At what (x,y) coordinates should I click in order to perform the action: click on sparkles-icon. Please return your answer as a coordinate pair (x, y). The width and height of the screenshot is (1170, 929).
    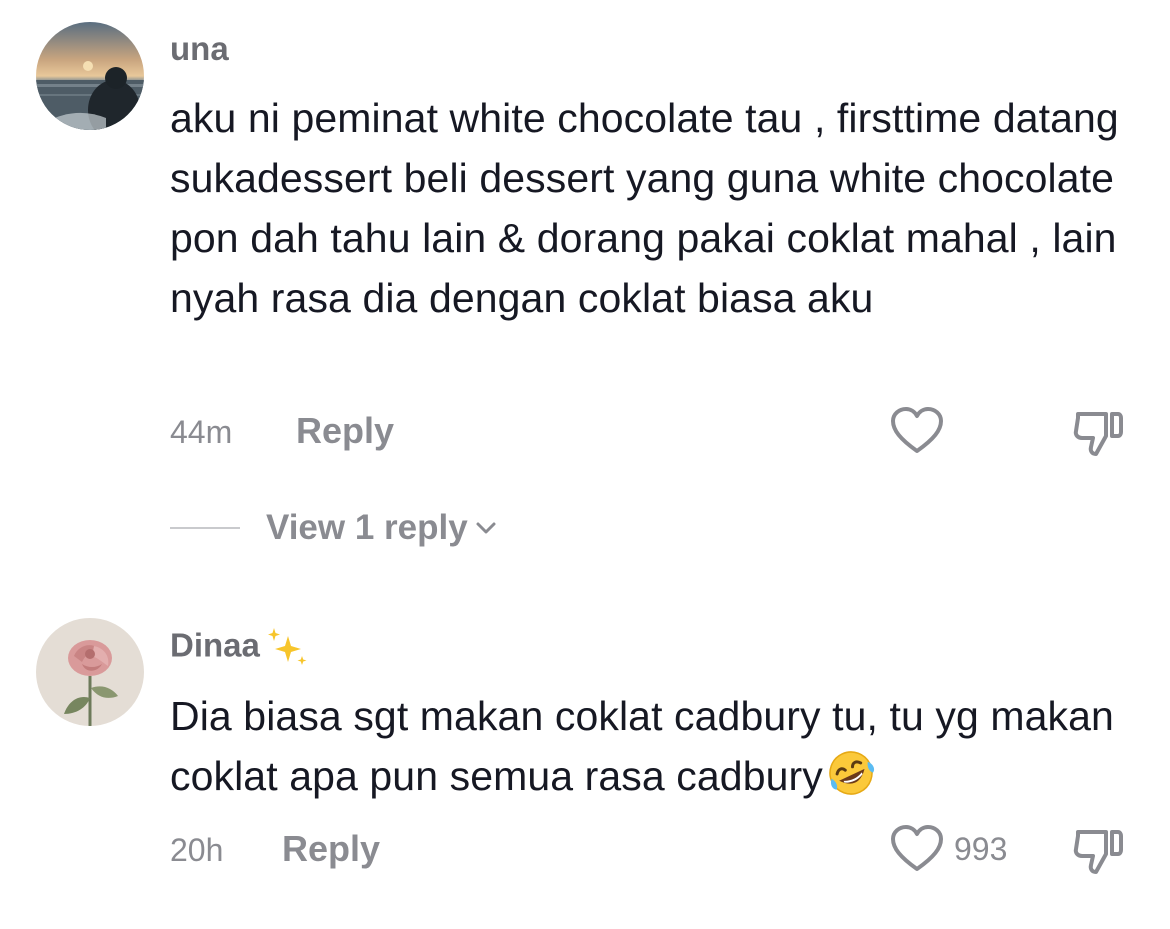
    Looking at the image, I should click on (287, 646).